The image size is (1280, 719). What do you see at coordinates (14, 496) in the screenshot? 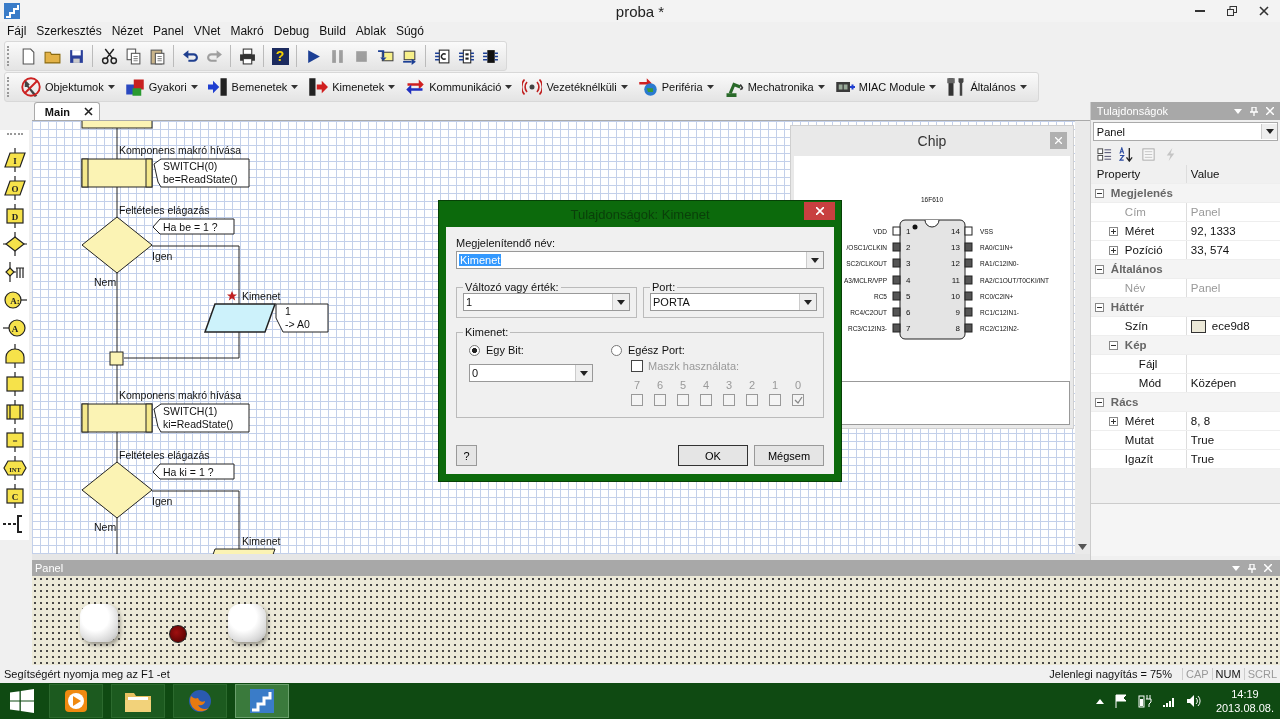
I see `flowchart-tool-button: C` at bounding box center [14, 496].